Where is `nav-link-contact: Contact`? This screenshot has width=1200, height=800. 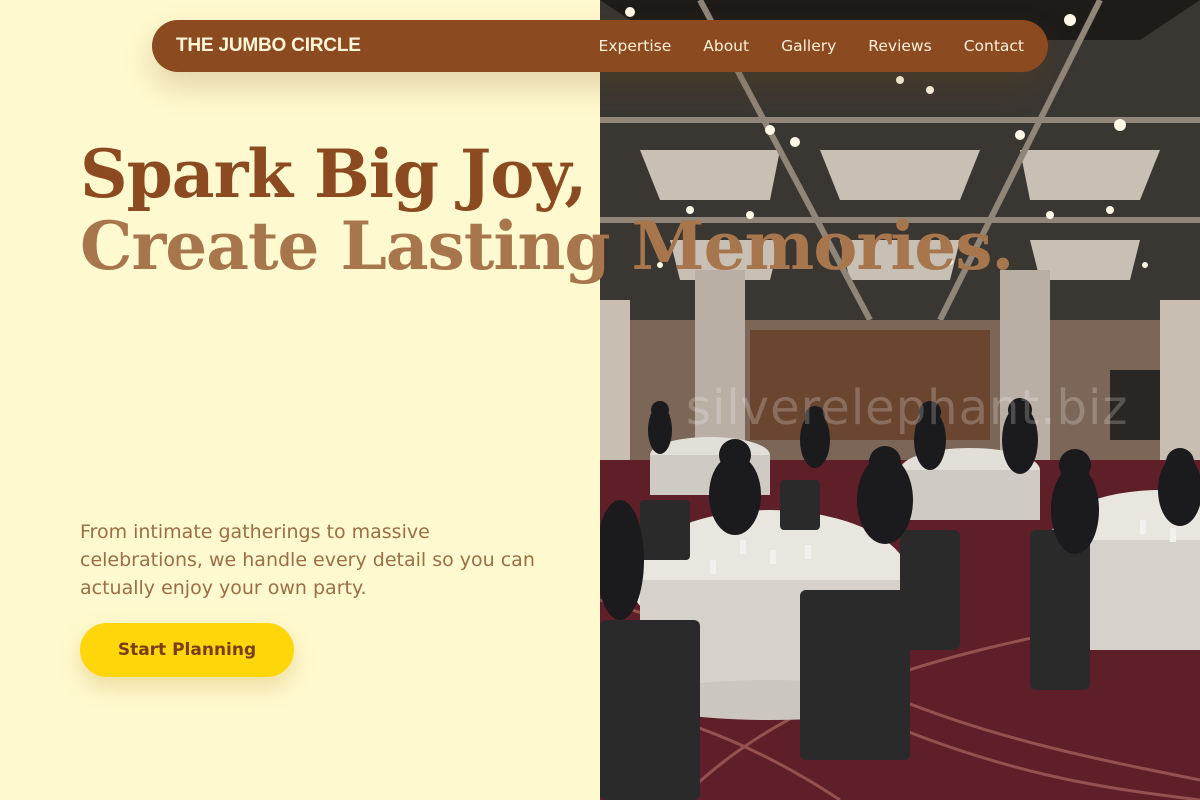
nav-link-contact: Contact is located at coordinates (994, 46).